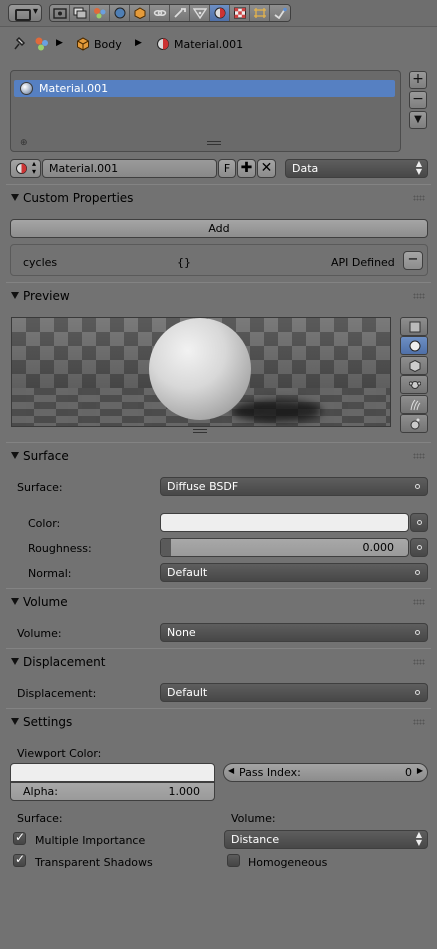 This screenshot has height=949, width=437. I want to click on preview-shadow, so click(277, 411).